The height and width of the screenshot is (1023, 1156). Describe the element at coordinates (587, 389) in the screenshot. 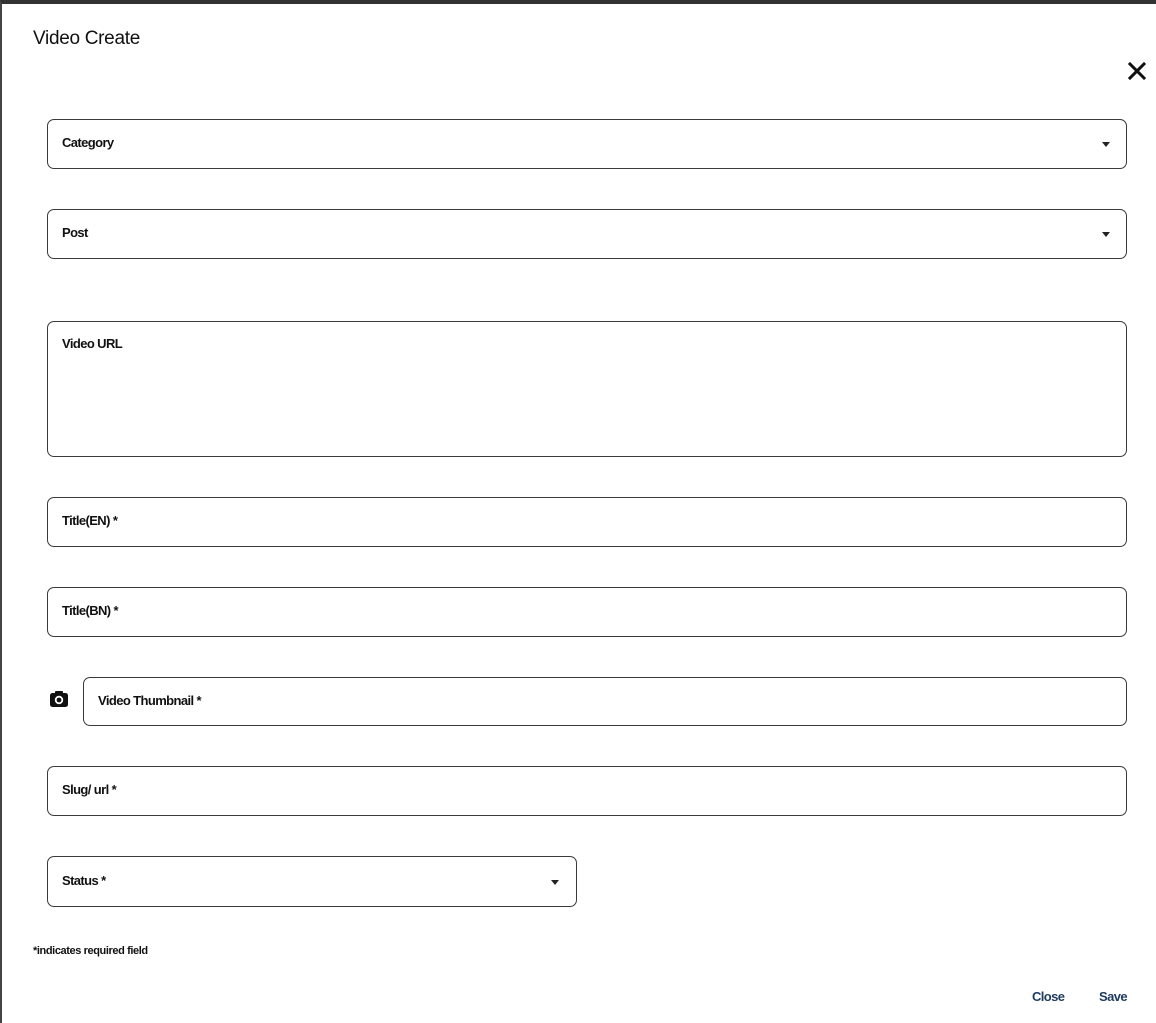

I see `video-url-textarea: Video URL` at that location.